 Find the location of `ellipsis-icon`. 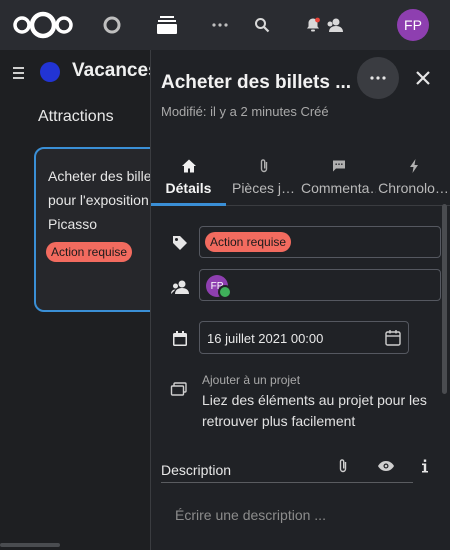

ellipsis-icon is located at coordinates (378, 78).